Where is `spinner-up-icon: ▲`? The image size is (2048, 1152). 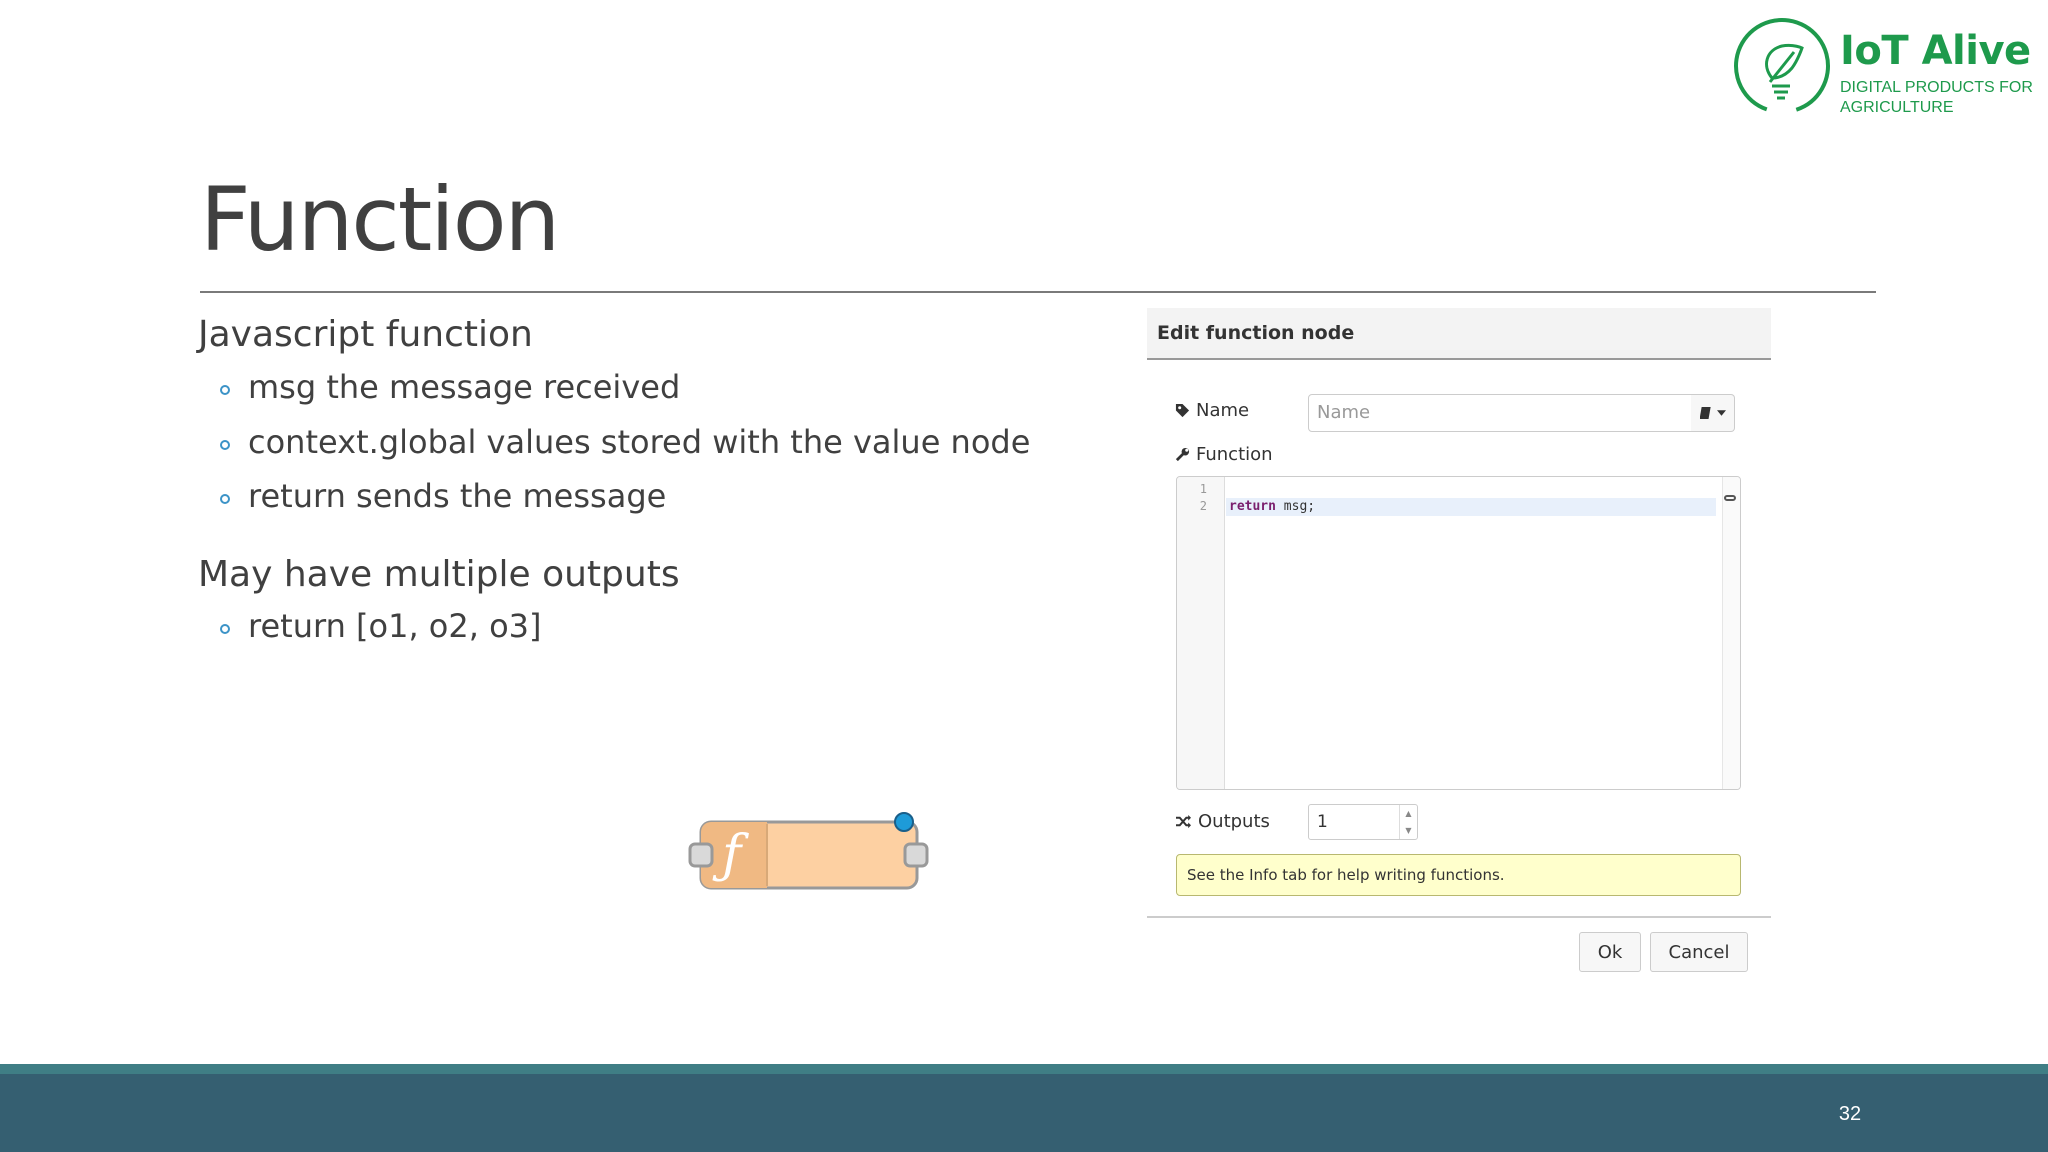 spinner-up-icon: ▲ is located at coordinates (1408, 814).